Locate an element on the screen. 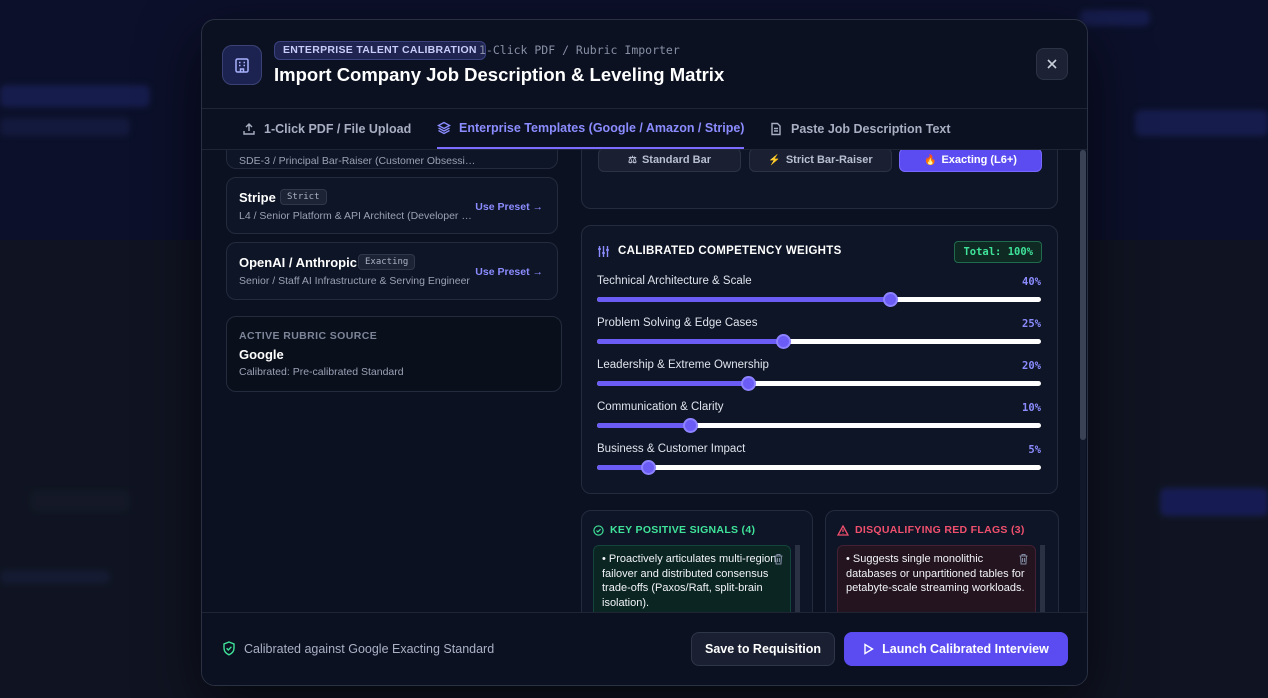 The image size is (1268, 698). sliders-icon is located at coordinates (603, 251).